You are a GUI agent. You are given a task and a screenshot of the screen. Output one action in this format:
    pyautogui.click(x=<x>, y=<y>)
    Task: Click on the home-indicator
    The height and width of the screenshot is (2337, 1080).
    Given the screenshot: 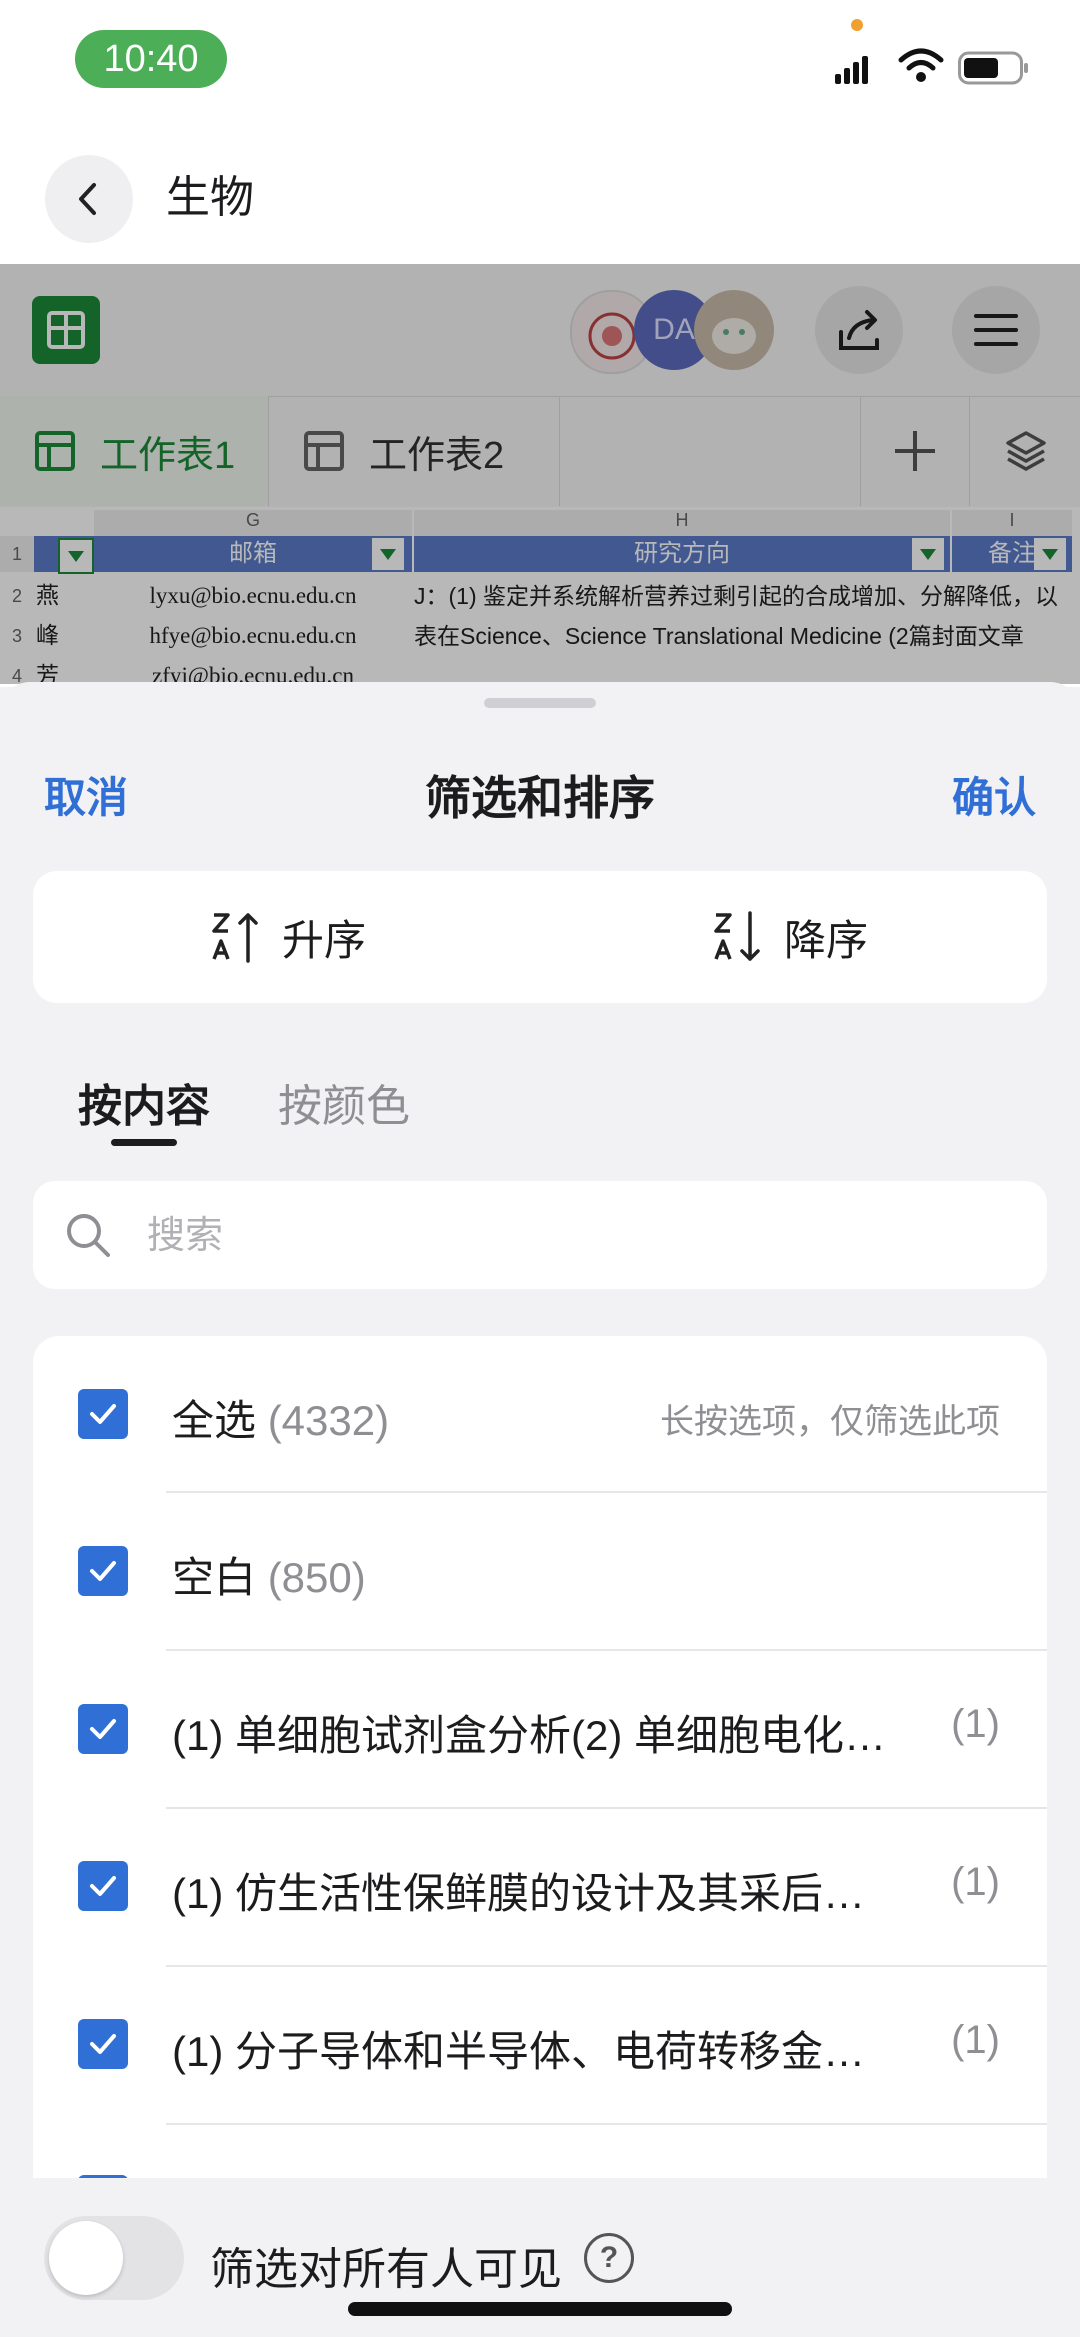 What is the action you would take?
    pyautogui.click(x=540, y=2309)
    